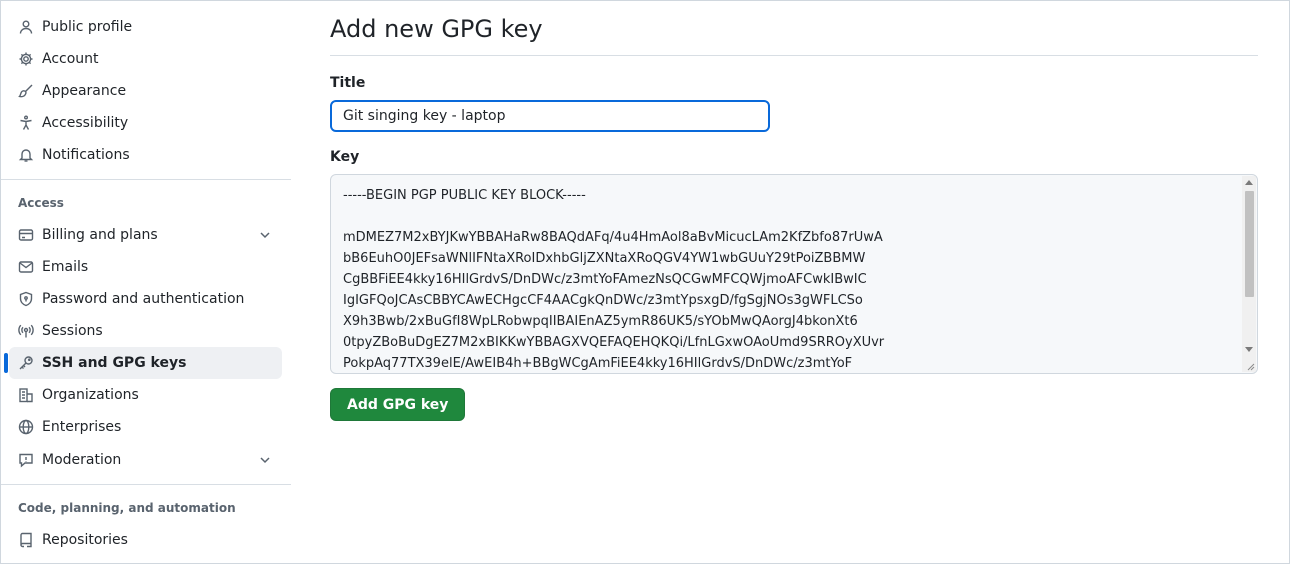 The height and width of the screenshot is (564, 1290). What do you see at coordinates (100, 235) in the screenshot?
I see `sidebar-item-label: Billing and plans` at bounding box center [100, 235].